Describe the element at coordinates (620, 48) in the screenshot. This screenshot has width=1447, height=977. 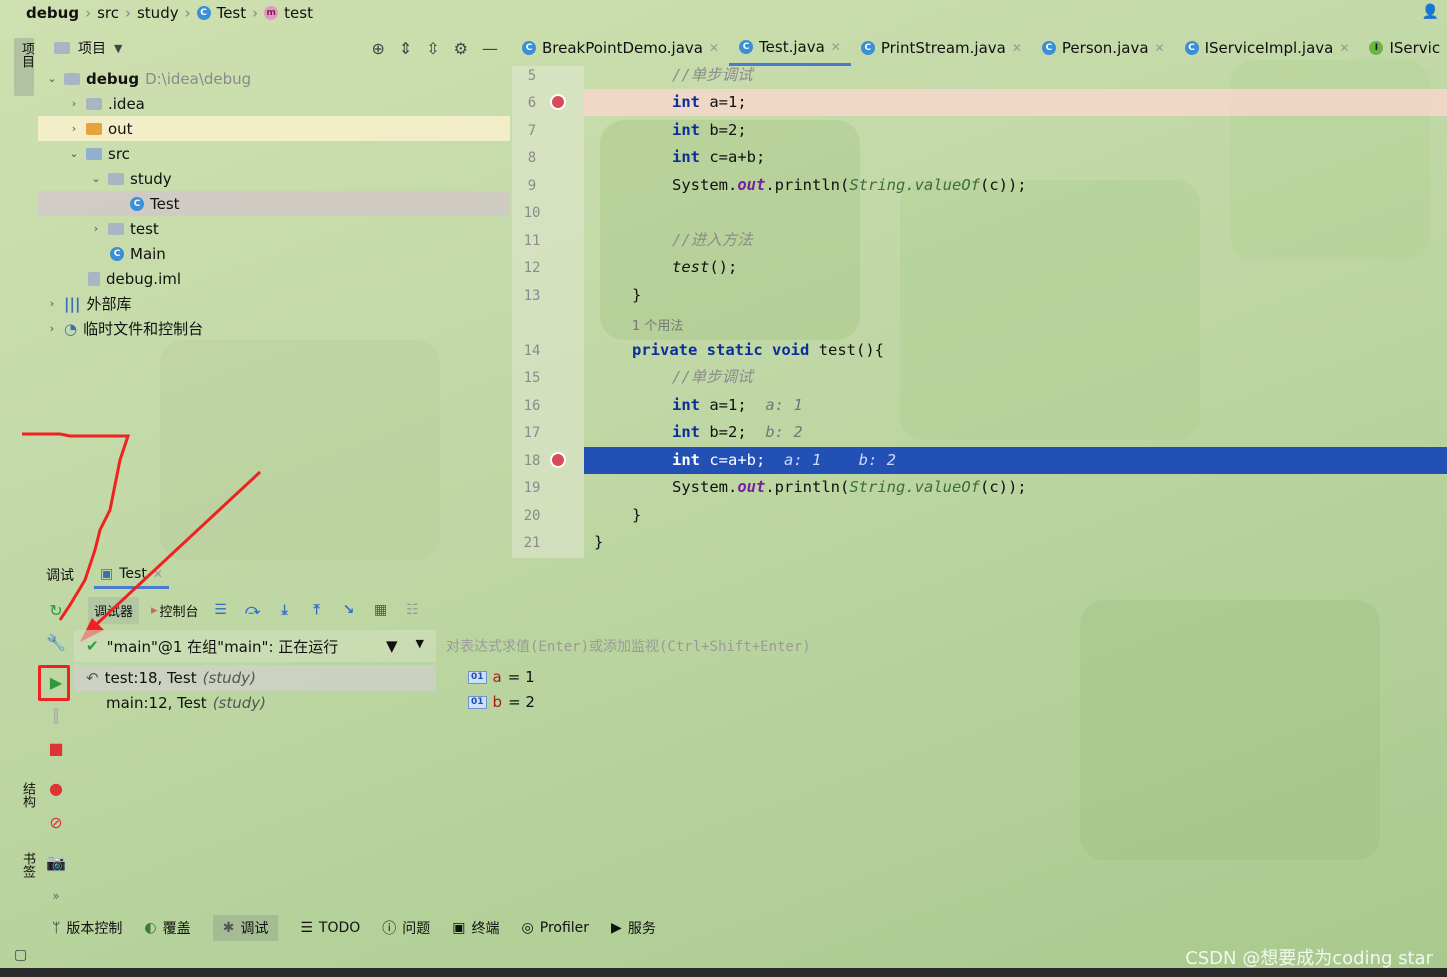
I see `tab-breakpointdemo: C BreakPointDemo.java ✕` at that location.